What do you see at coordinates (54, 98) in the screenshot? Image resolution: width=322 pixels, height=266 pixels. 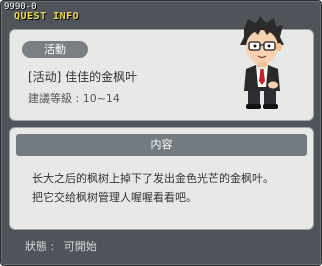 I see `level-label: 建議等級 :` at bounding box center [54, 98].